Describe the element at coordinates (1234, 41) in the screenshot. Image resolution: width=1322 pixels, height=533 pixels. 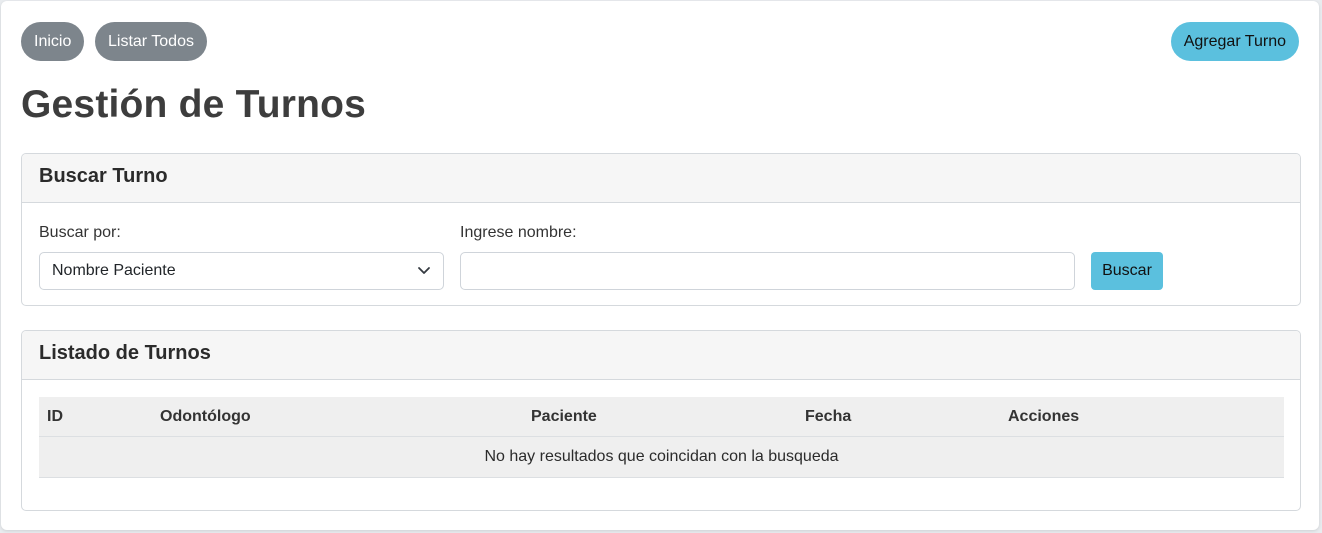
I see `agregar-turno-button: Agregar Turno` at that location.